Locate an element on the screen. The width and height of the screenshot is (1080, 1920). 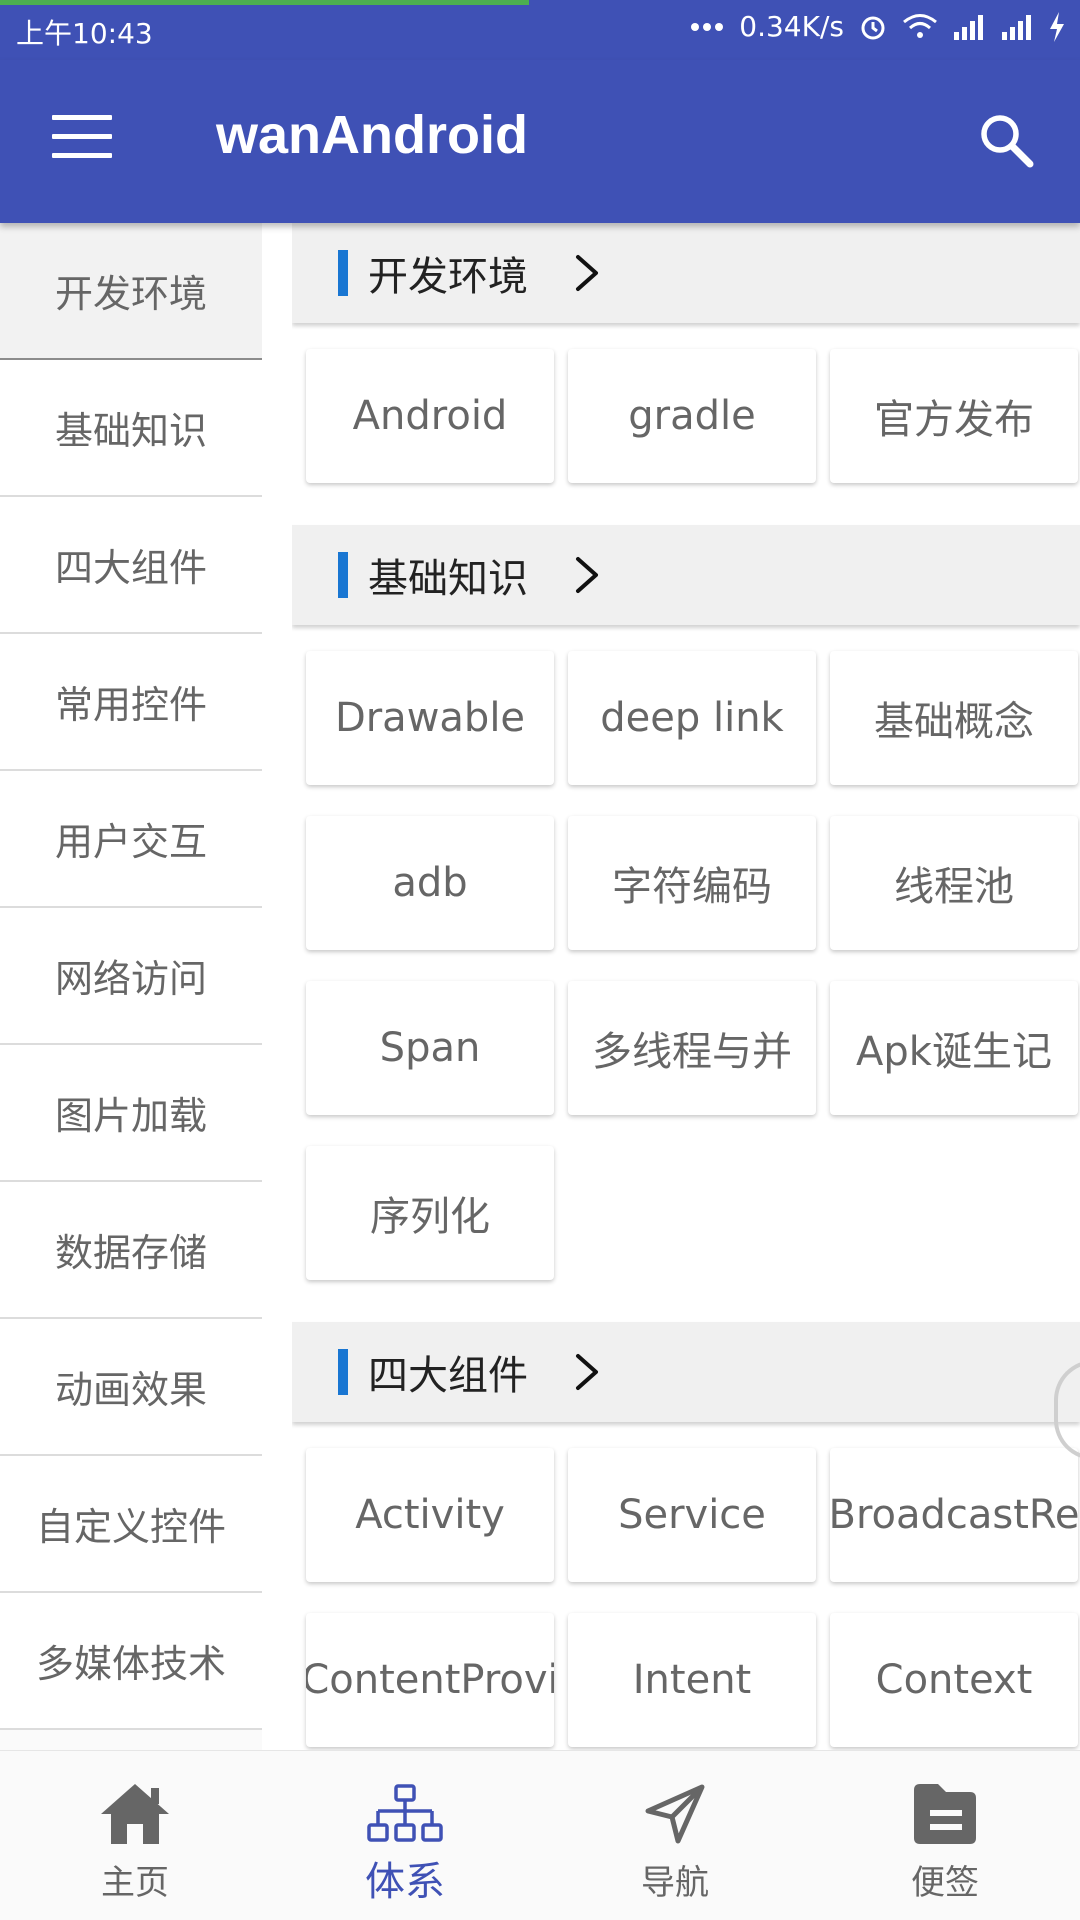
tag-chip: ContentProvi is located at coordinates (430, 1680).